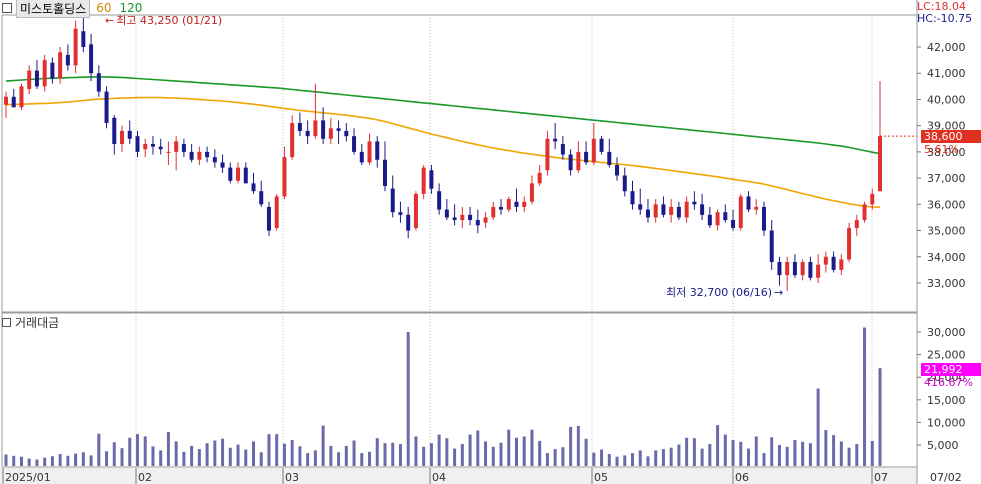  I want to click on volume-tick-label: 5,000, so click(943, 445).